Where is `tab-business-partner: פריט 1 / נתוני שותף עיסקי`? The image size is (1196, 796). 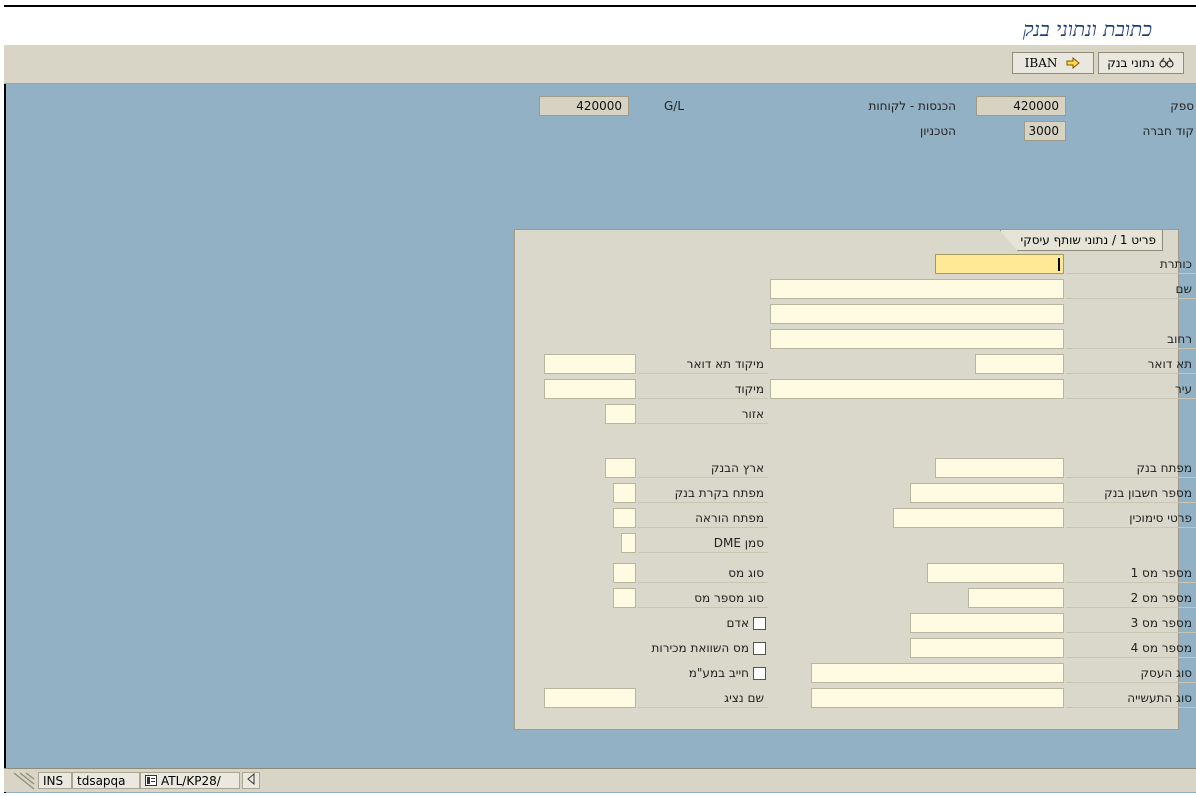 tab-business-partner: פריט 1 / נתוני שותף עיסקי is located at coordinates (1081, 240).